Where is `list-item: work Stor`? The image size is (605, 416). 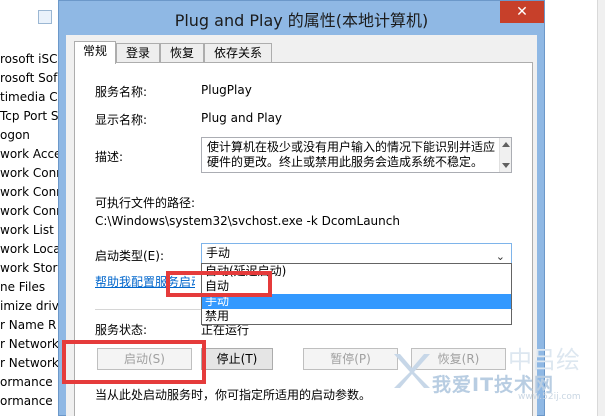 list-item: work Stor is located at coordinates (30, 268).